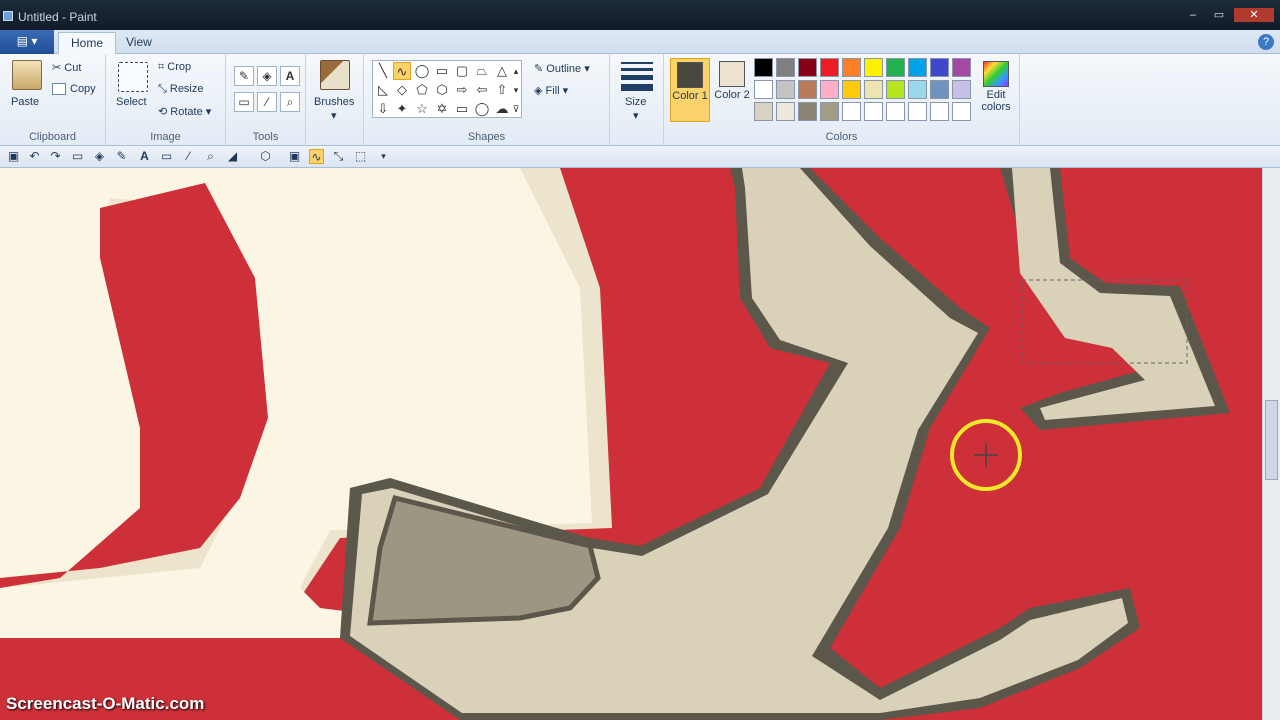  What do you see at coordinates (77, 156) in the screenshot?
I see `select-tool-icon: ▭` at bounding box center [77, 156].